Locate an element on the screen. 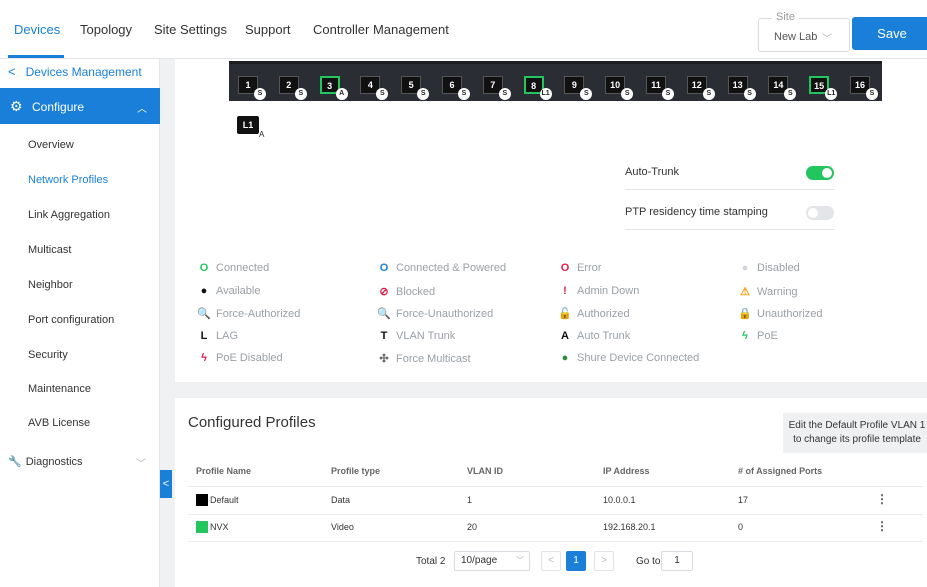 This screenshot has width=927, height=587. legend-symbol-icon: ⚠ is located at coordinates (745, 291).